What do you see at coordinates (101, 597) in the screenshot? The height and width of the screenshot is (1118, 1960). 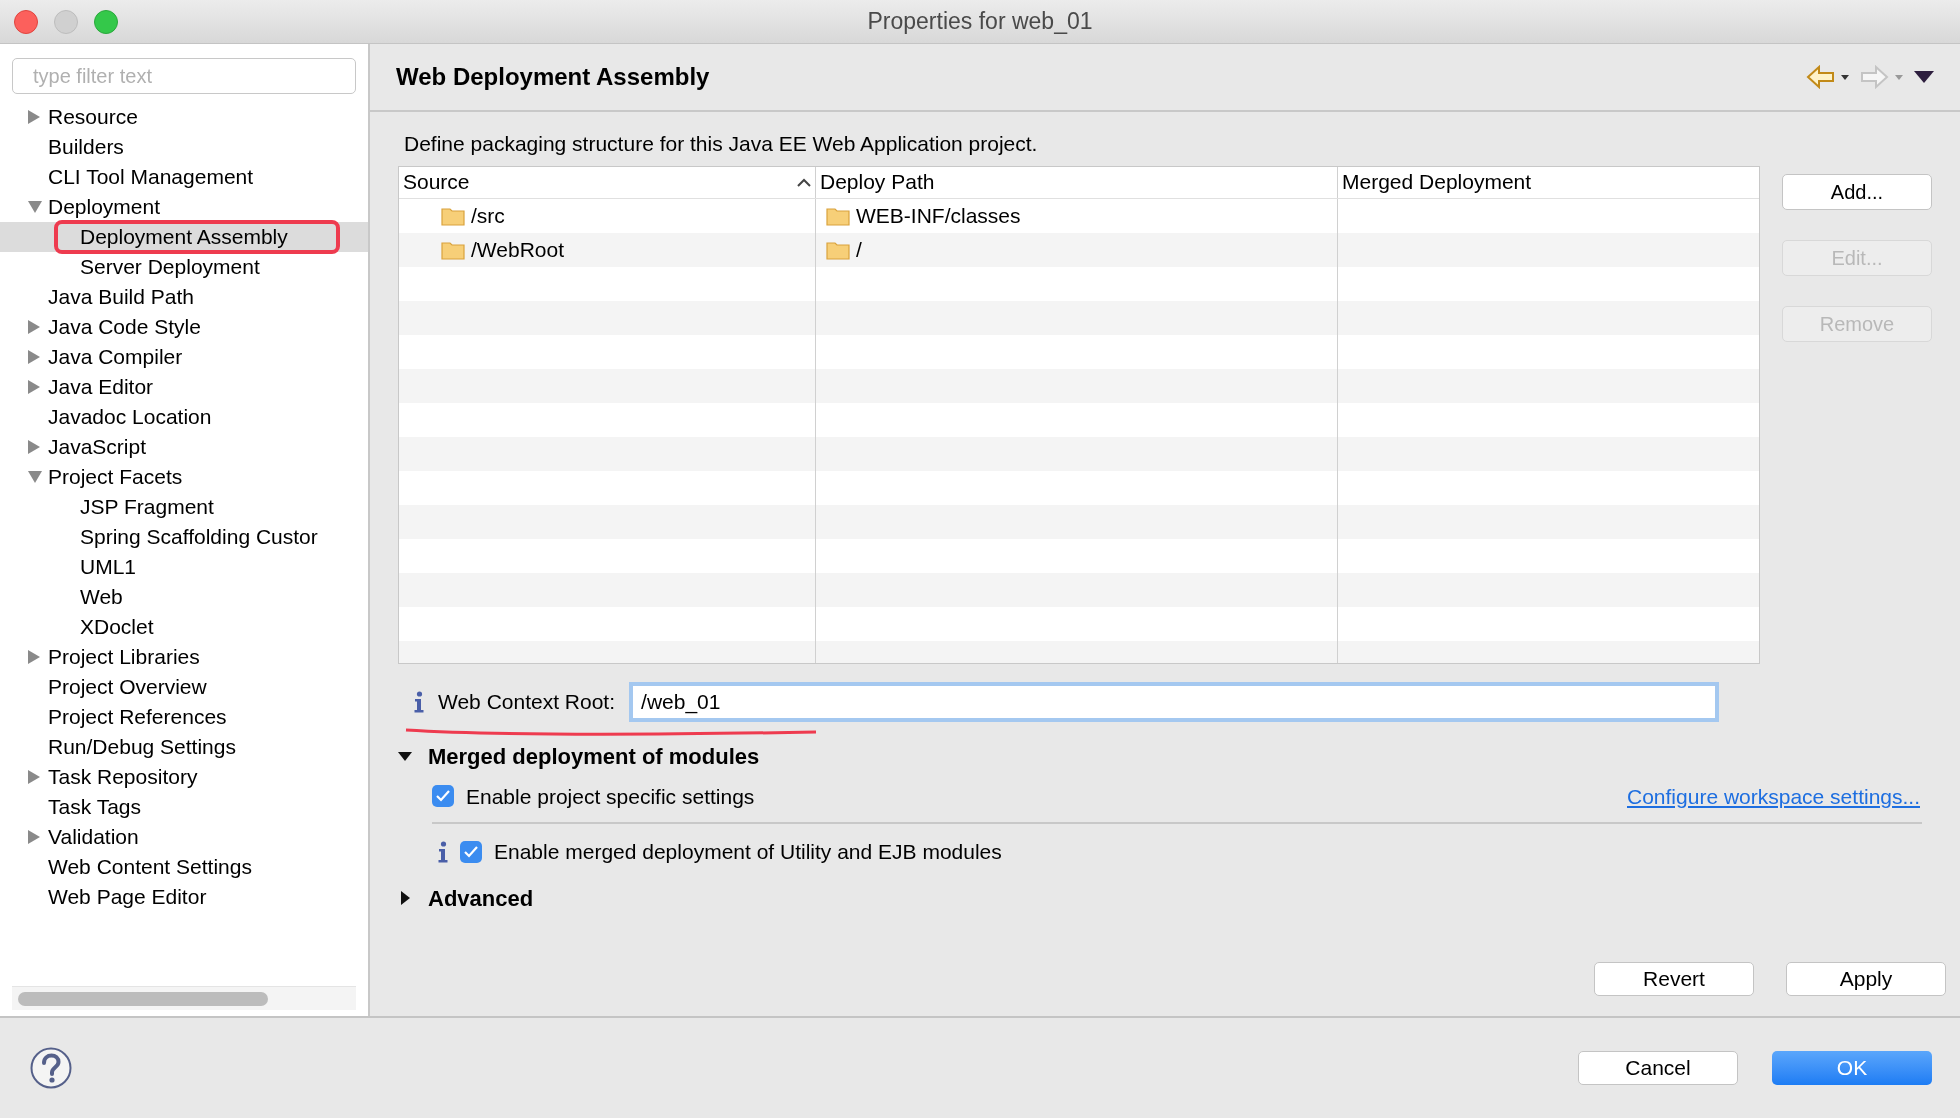 I see `tree-item: Web` at bounding box center [101, 597].